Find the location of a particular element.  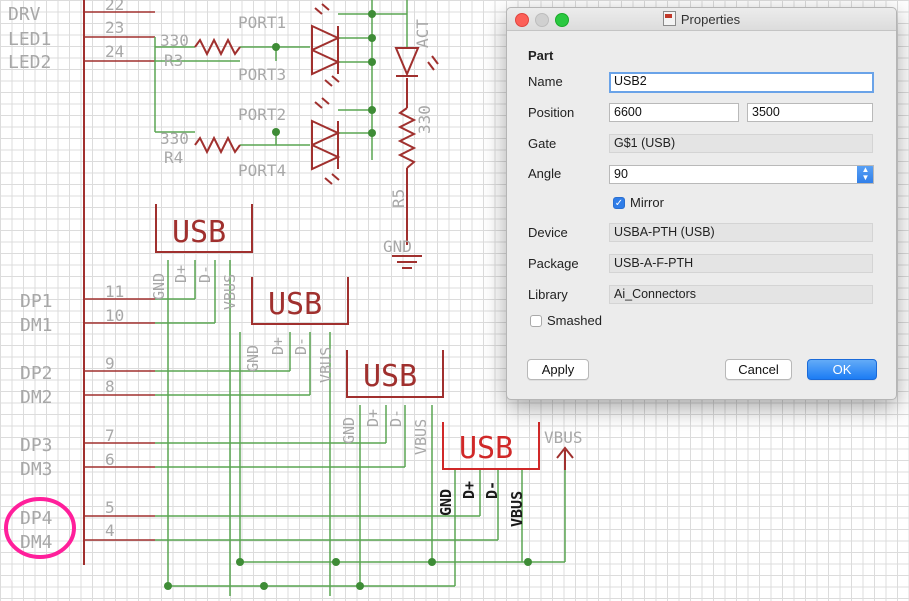

pin-label-dp4: DP4 is located at coordinates (36, 518).